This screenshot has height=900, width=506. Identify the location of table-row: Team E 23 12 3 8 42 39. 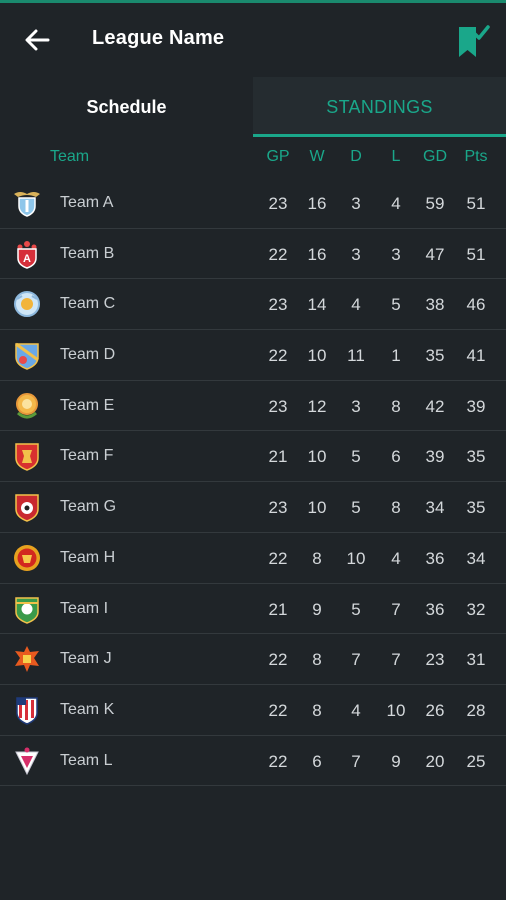
(253, 406).